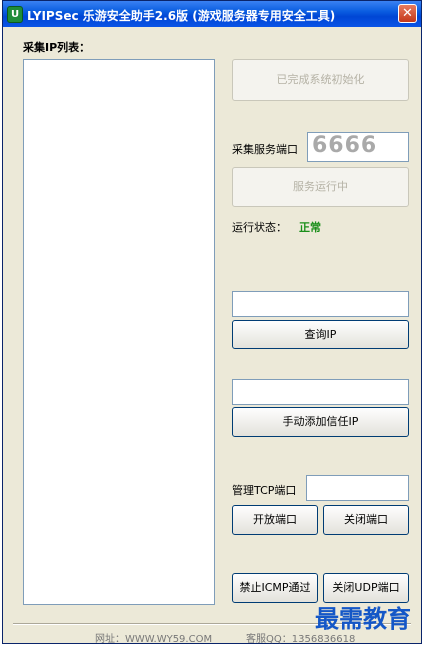 The width and height of the screenshot is (440, 646). I want to click on add-trust-ip-button: 手动添加信任IP, so click(320, 422).